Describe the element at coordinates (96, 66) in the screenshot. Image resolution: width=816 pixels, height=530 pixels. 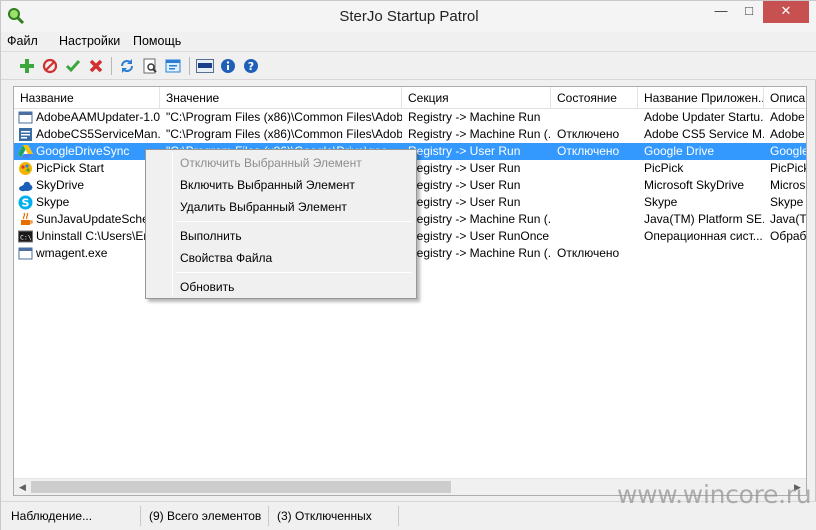
I see `delete-icon` at that location.